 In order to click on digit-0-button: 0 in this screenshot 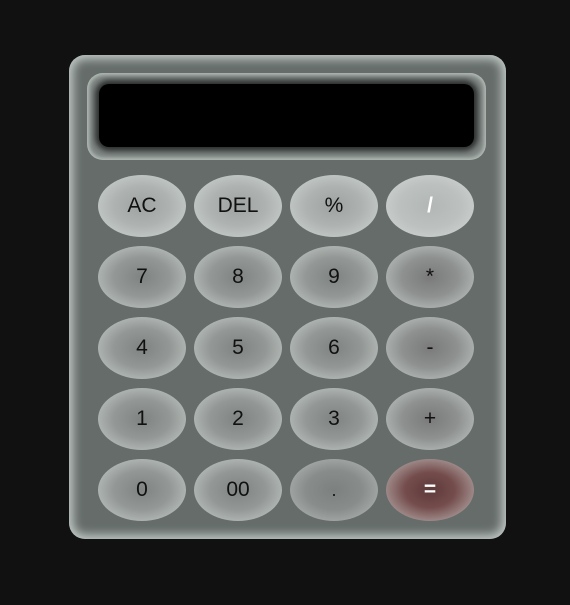, I will do `click(142, 490)`.